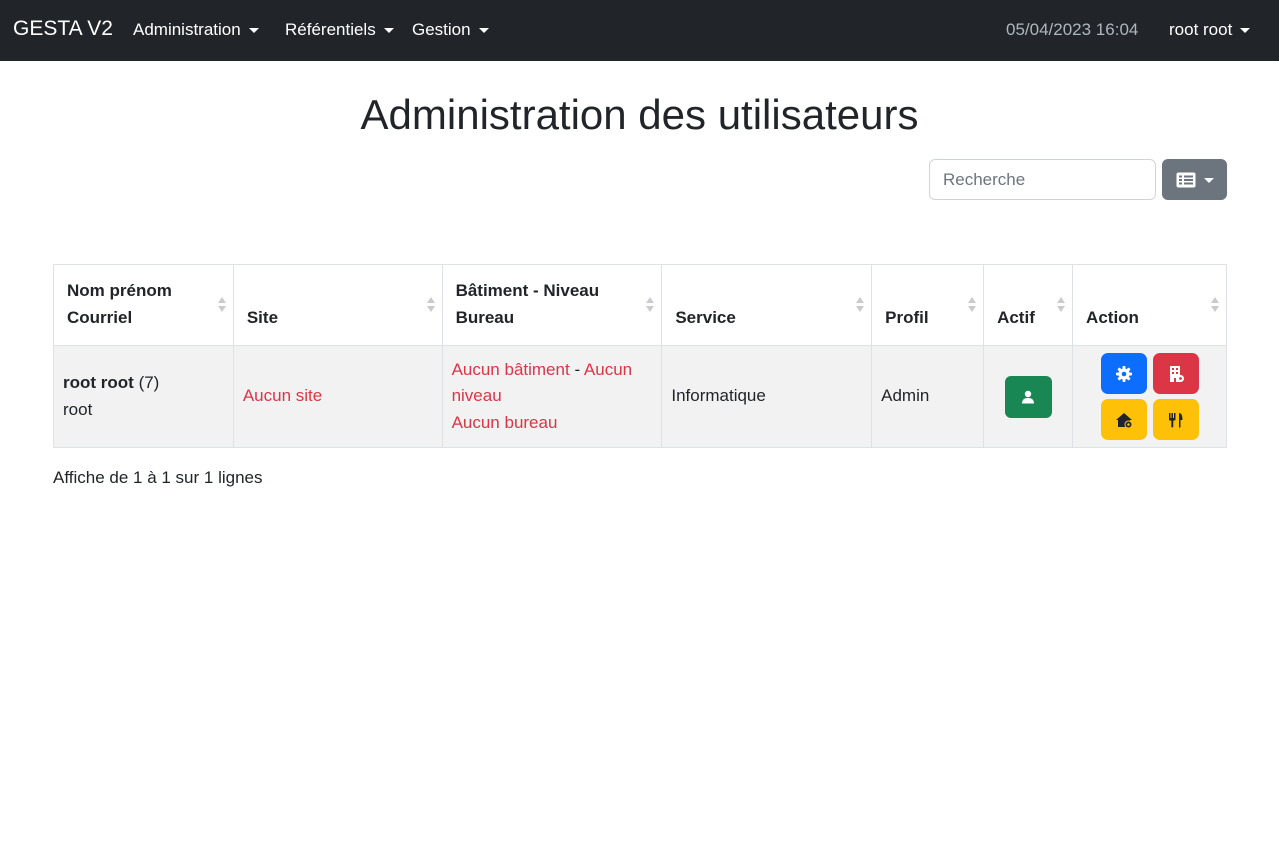 The image size is (1279, 852). I want to click on menu-administration: Administration, so click(196, 30).